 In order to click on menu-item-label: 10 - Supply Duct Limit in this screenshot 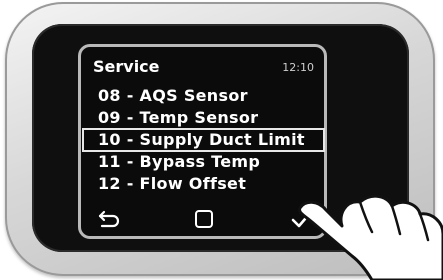, I will do `click(201, 139)`.